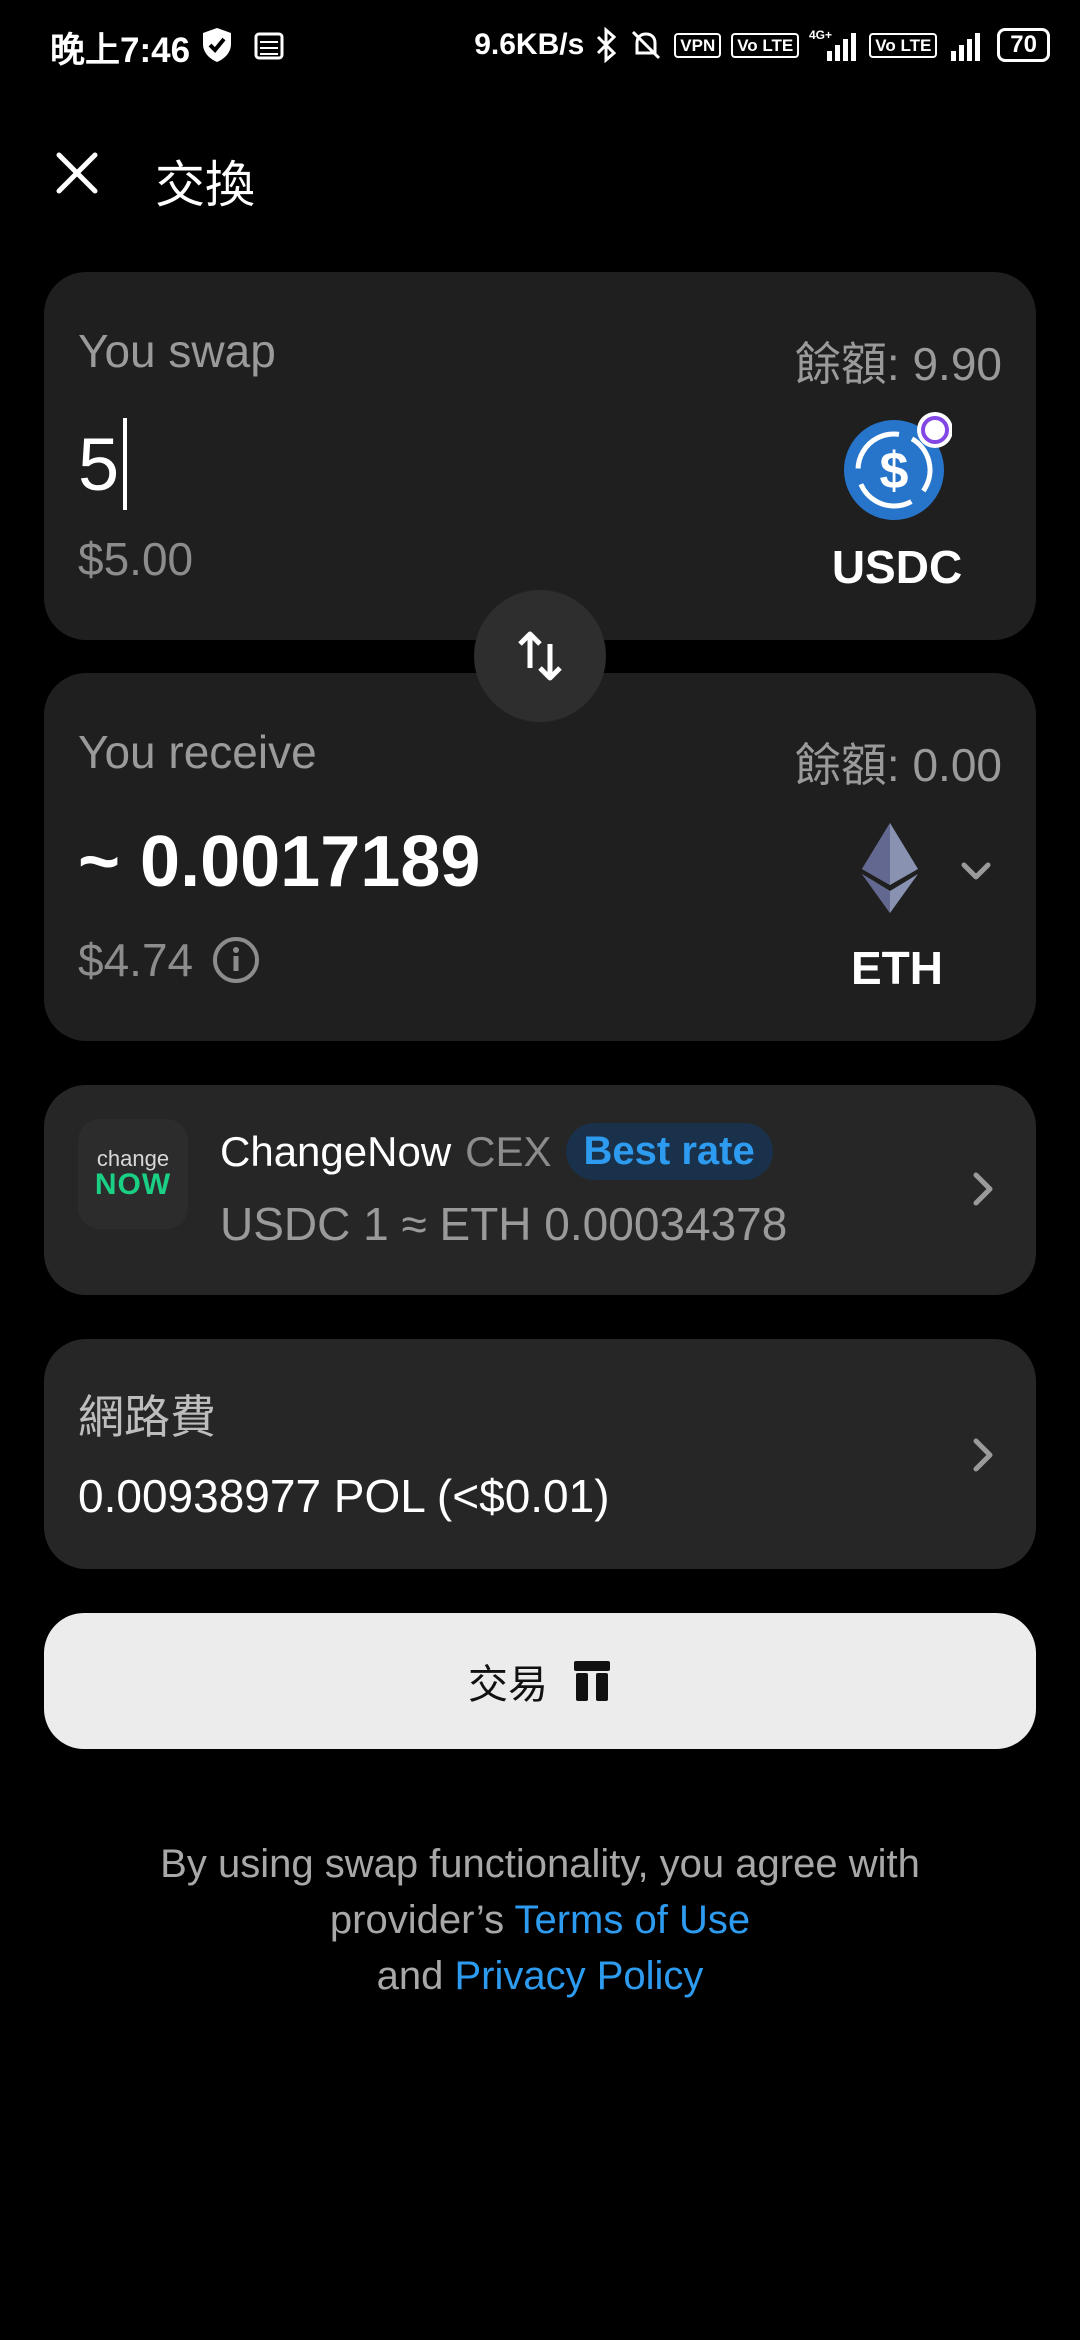 Image resolution: width=1080 pixels, height=2340 pixels. I want to click on swap-amount-input: 5, so click(103, 464).